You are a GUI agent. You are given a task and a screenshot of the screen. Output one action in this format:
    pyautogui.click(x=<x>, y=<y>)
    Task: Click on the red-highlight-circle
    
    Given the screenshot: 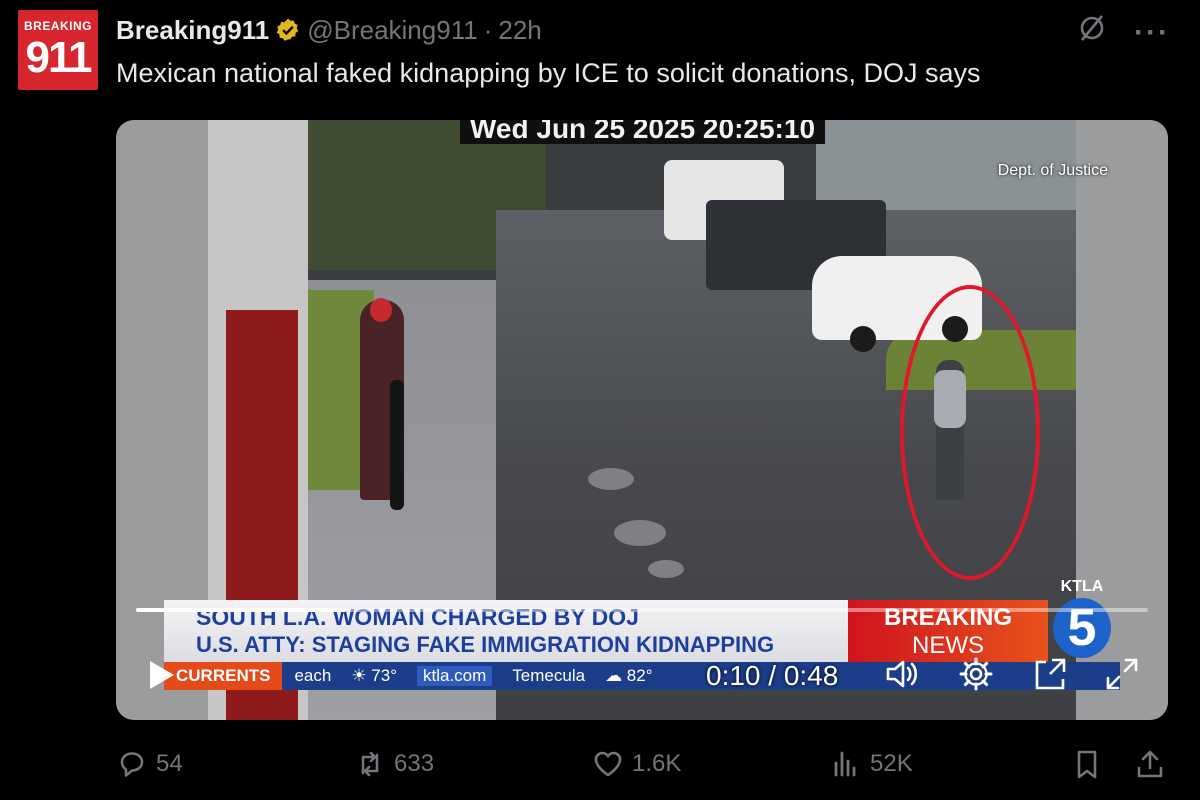 What is the action you would take?
    pyautogui.click(x=970, y=432)
    